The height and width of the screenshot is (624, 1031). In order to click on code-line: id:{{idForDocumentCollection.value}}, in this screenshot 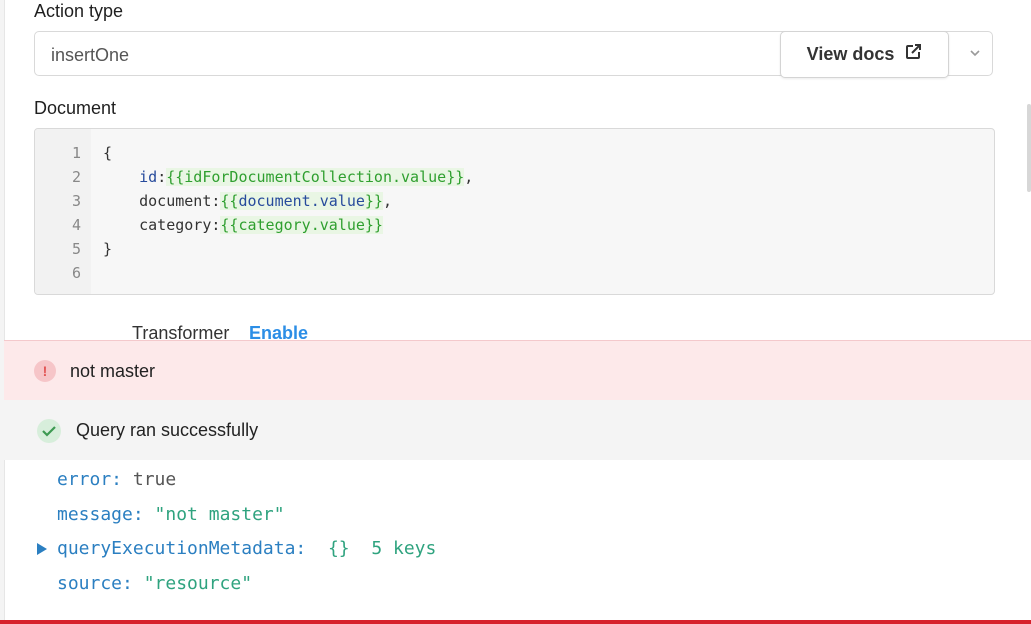, I will do `click(306, 177)`.